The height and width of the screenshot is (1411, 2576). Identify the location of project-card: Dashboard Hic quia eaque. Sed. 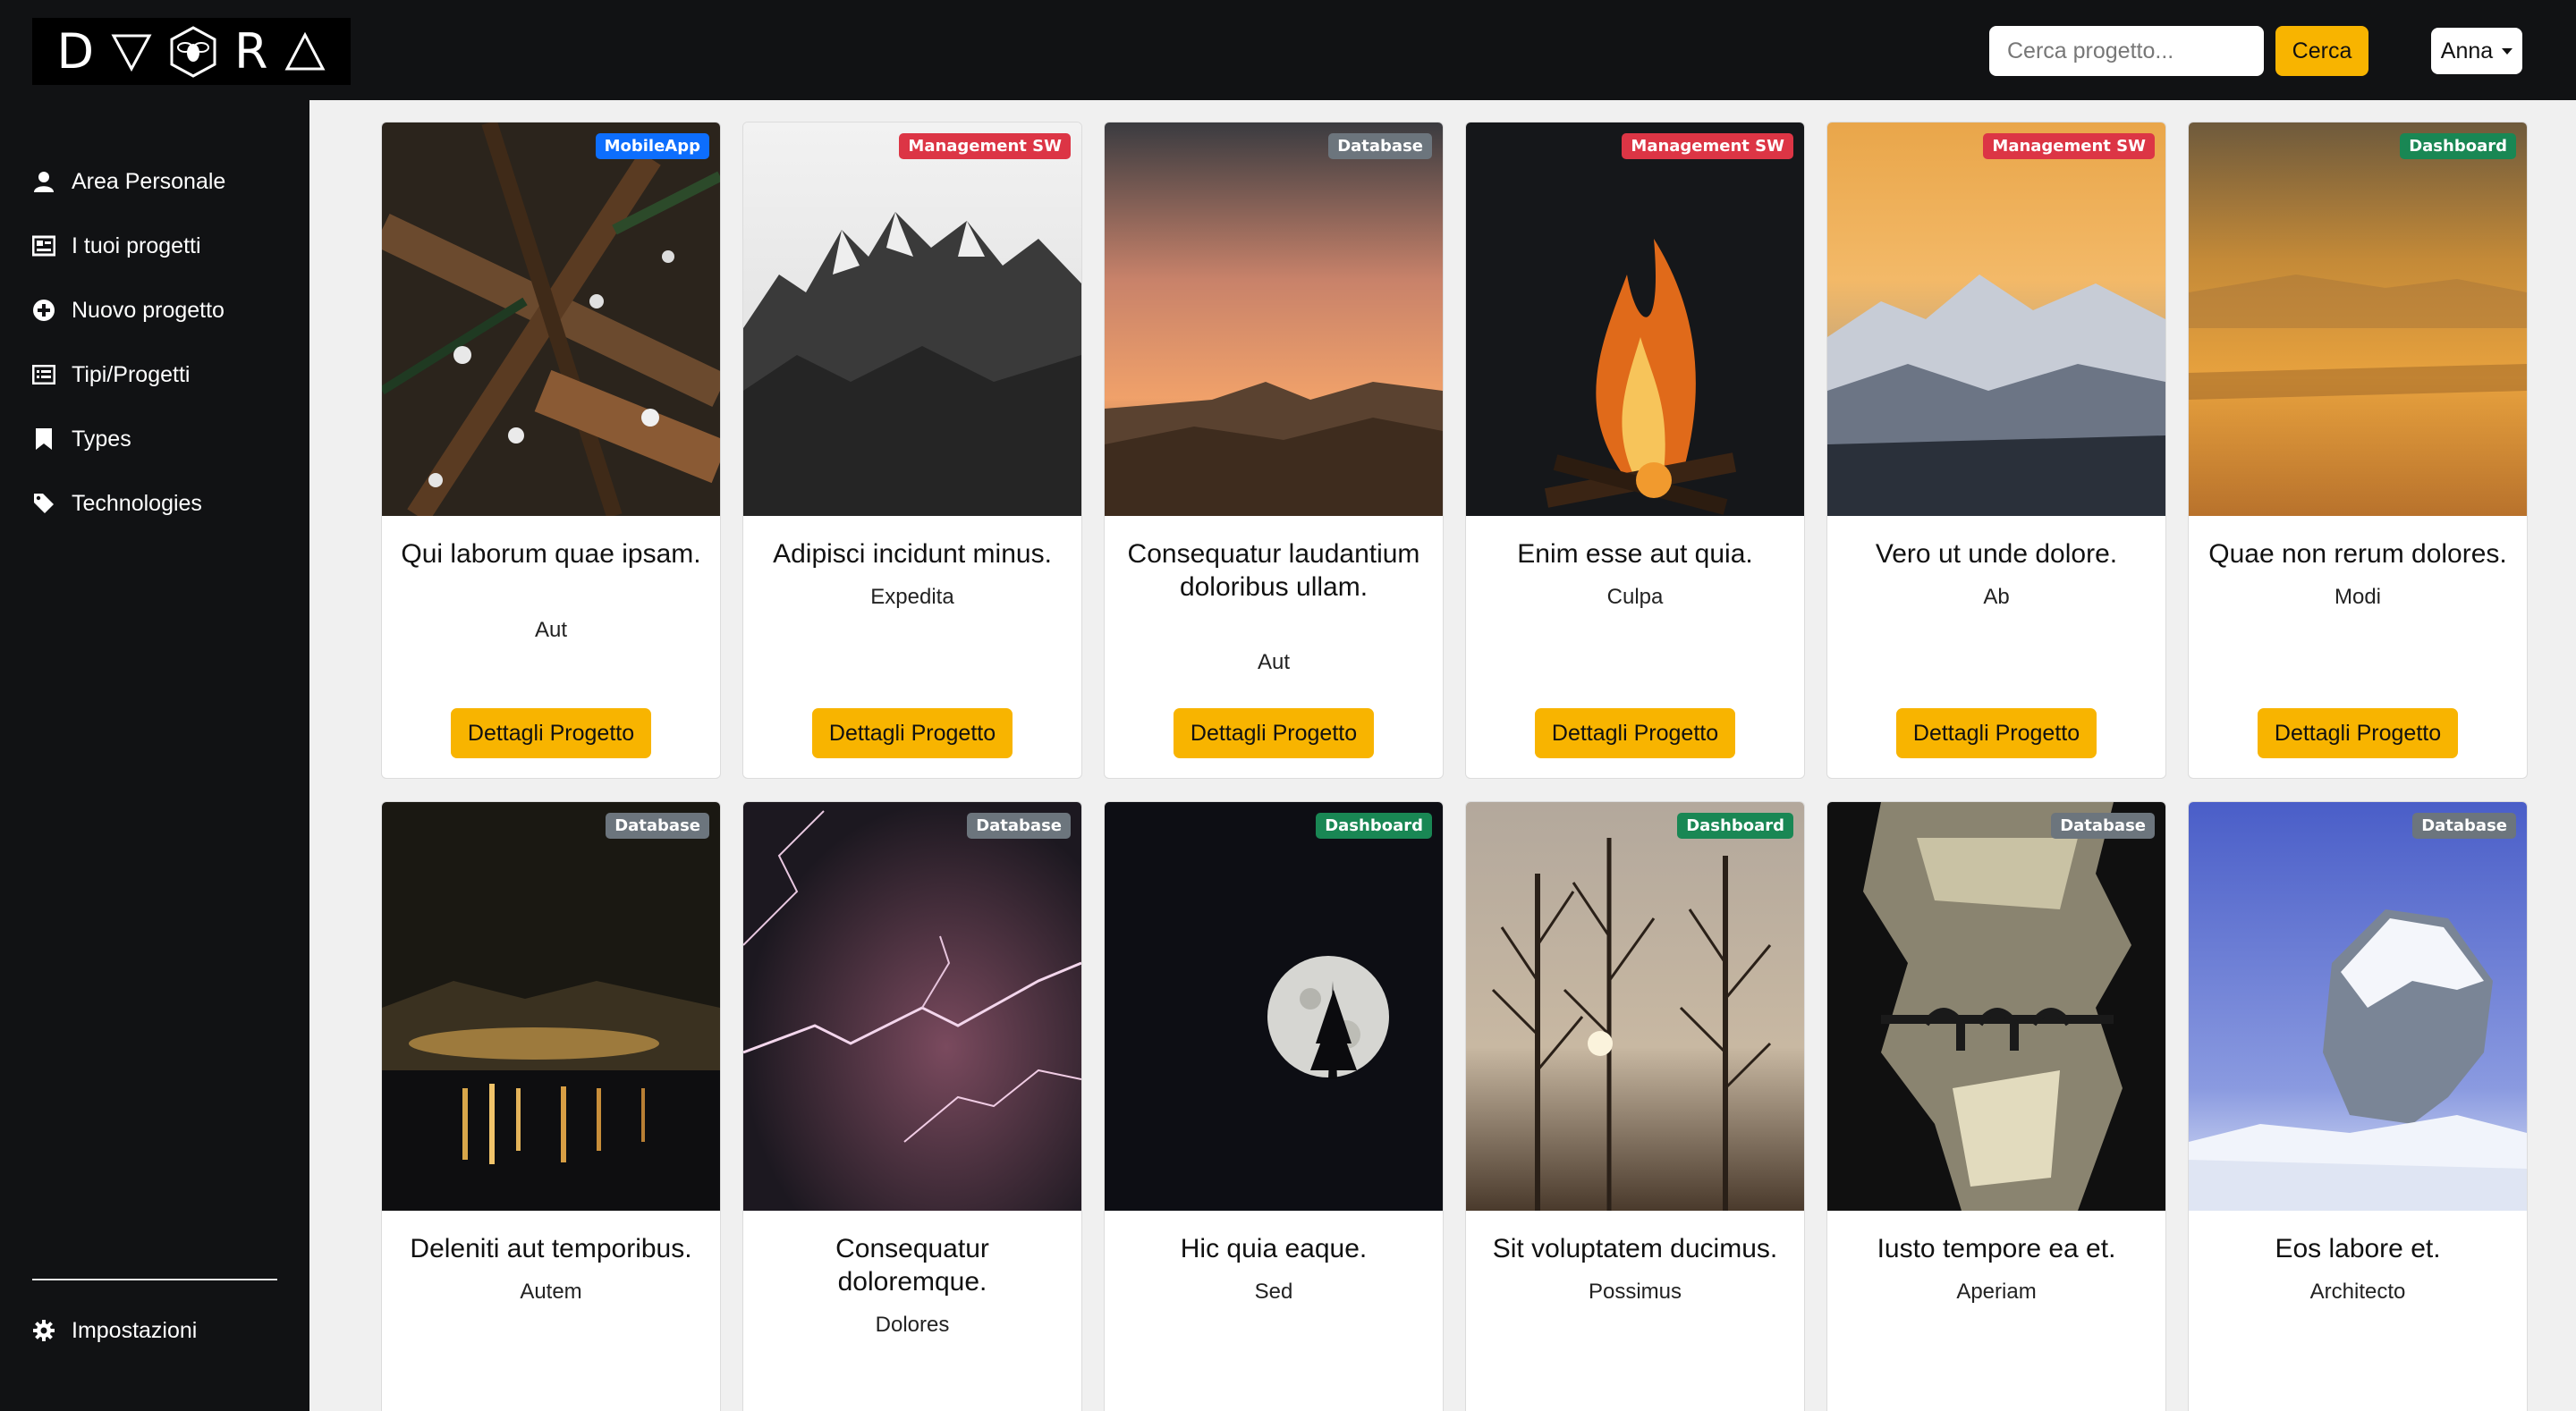
(1274, 1106).